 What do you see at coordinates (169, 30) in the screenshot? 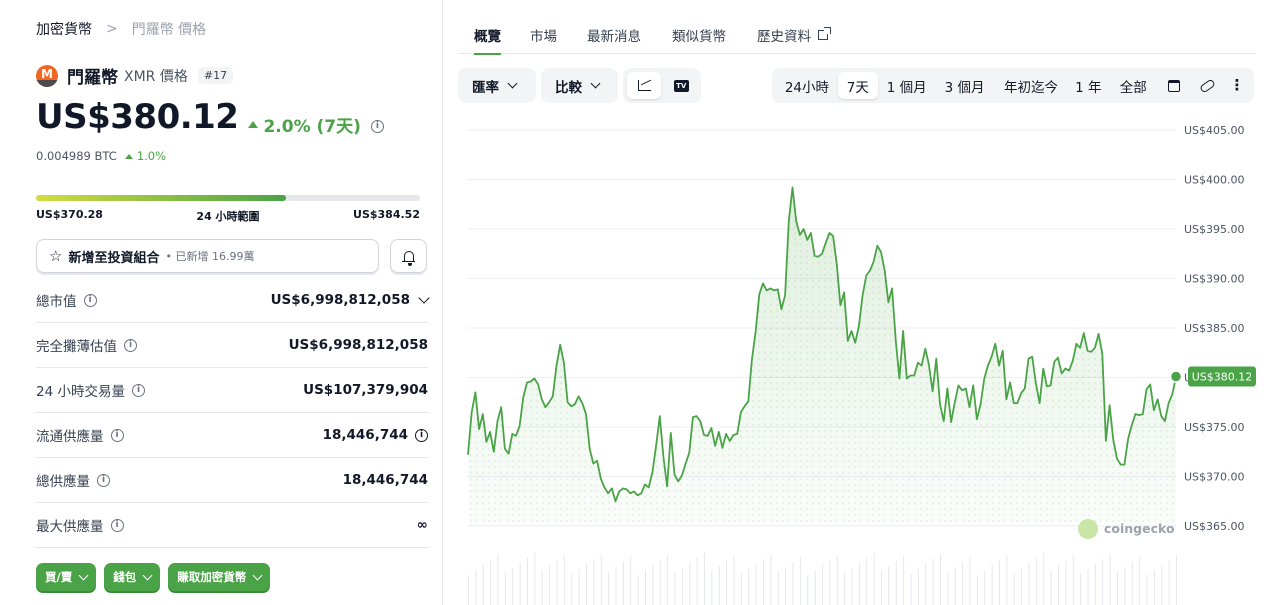
I see `breadcrumb-current: 門羅幣 價格` at bounding box center [169, 30].